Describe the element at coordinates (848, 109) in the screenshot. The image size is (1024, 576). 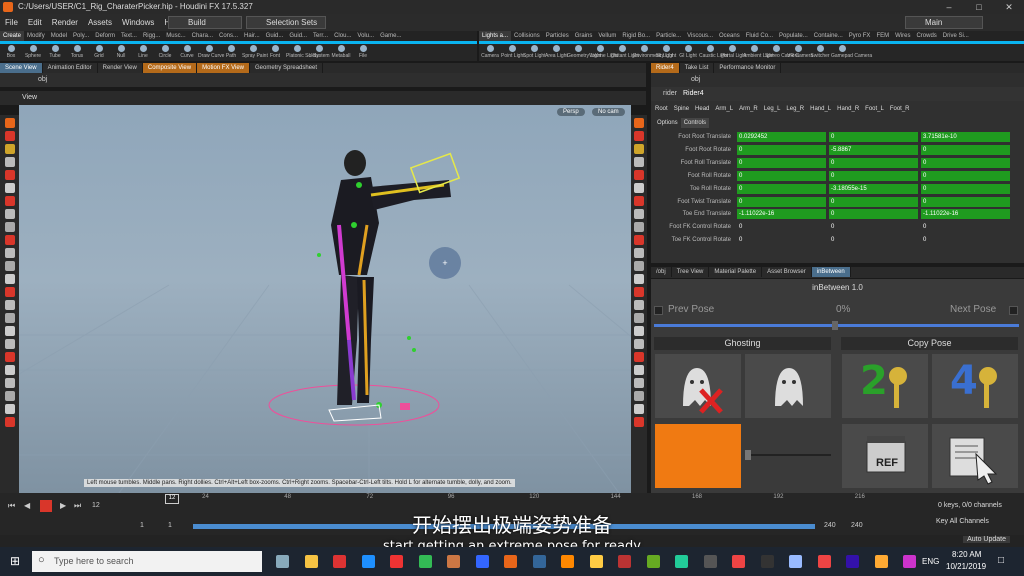
I see `rig-tab: Hand_R` at that location.